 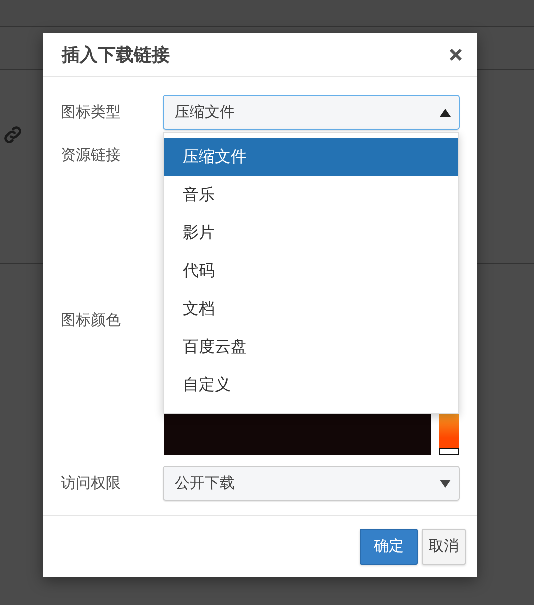 What do you see at coordinates (311, 157) in the screenshot?
I see `dropdown-option: 压缩文件` at bounding box center [311, 157].